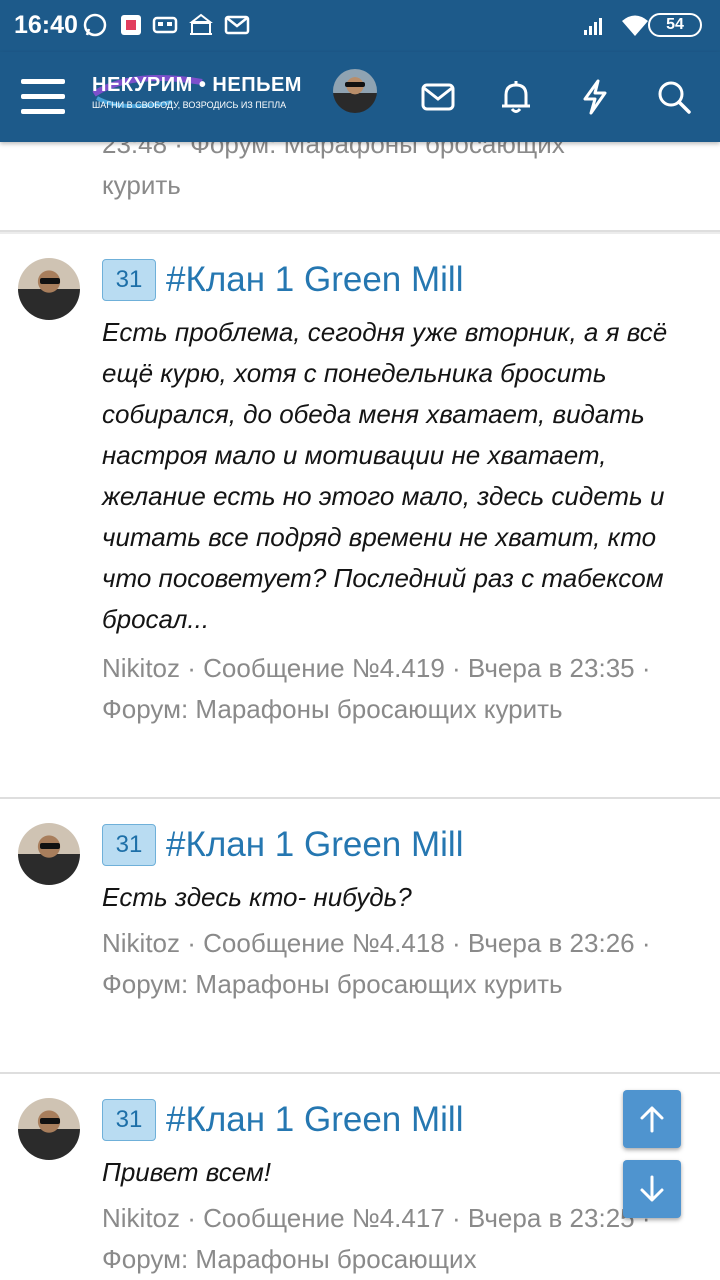 The height and width of the screenshot is (1280, 720). What do you see at coordinates (165, 25) in the screenshot?
I see `vr-icon` at bounding box center [165, 25].